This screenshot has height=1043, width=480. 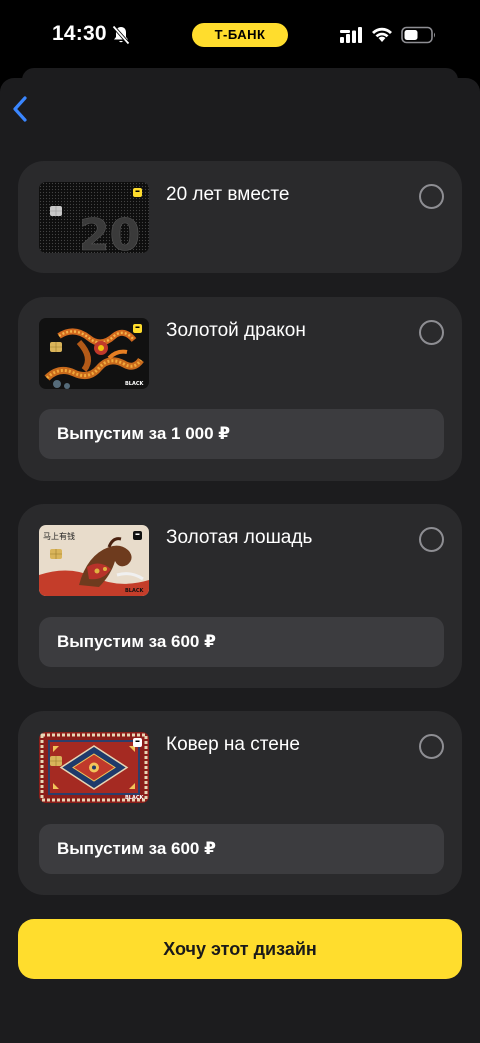 What do you see at coordinates (419, 35) in the screenshot?
I see `battery-icon` at bounding box center [419, 35].